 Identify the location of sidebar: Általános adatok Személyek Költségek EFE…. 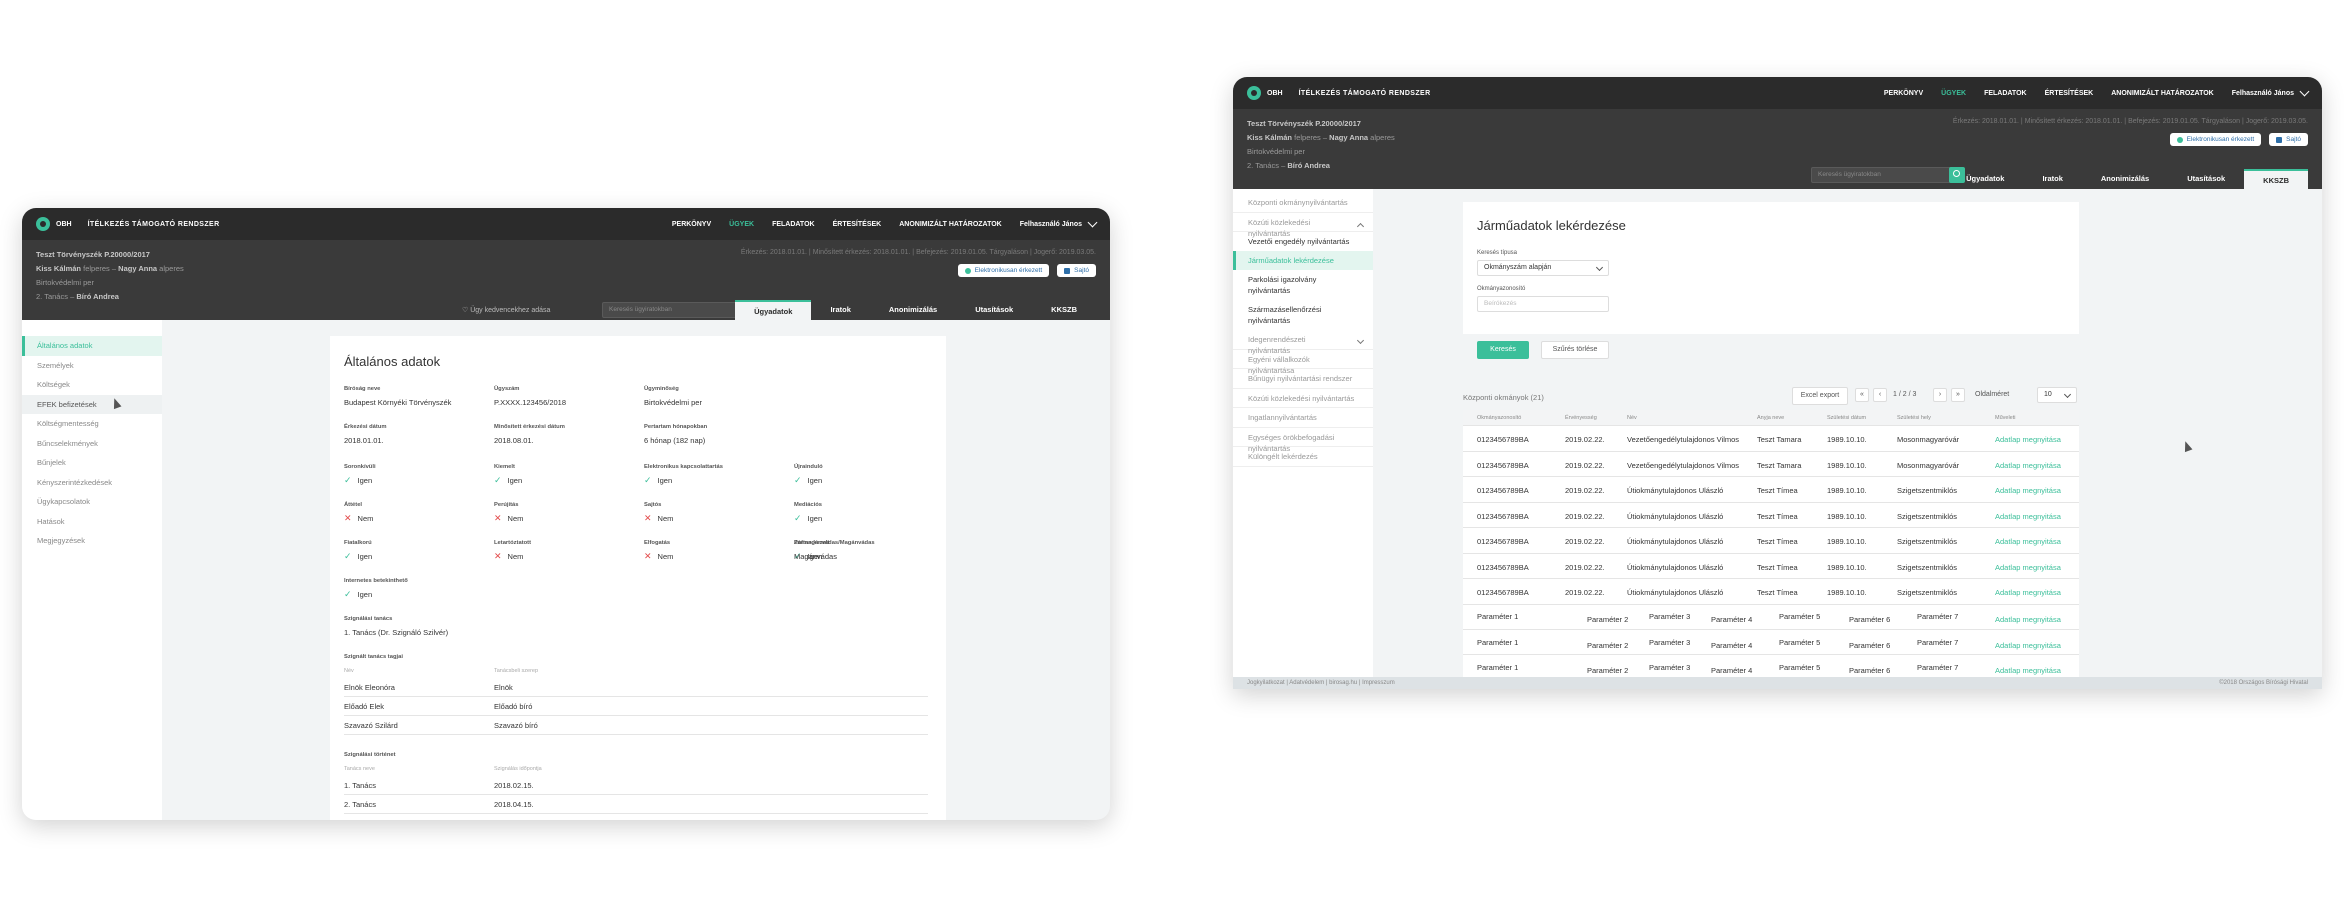
(92, 570).